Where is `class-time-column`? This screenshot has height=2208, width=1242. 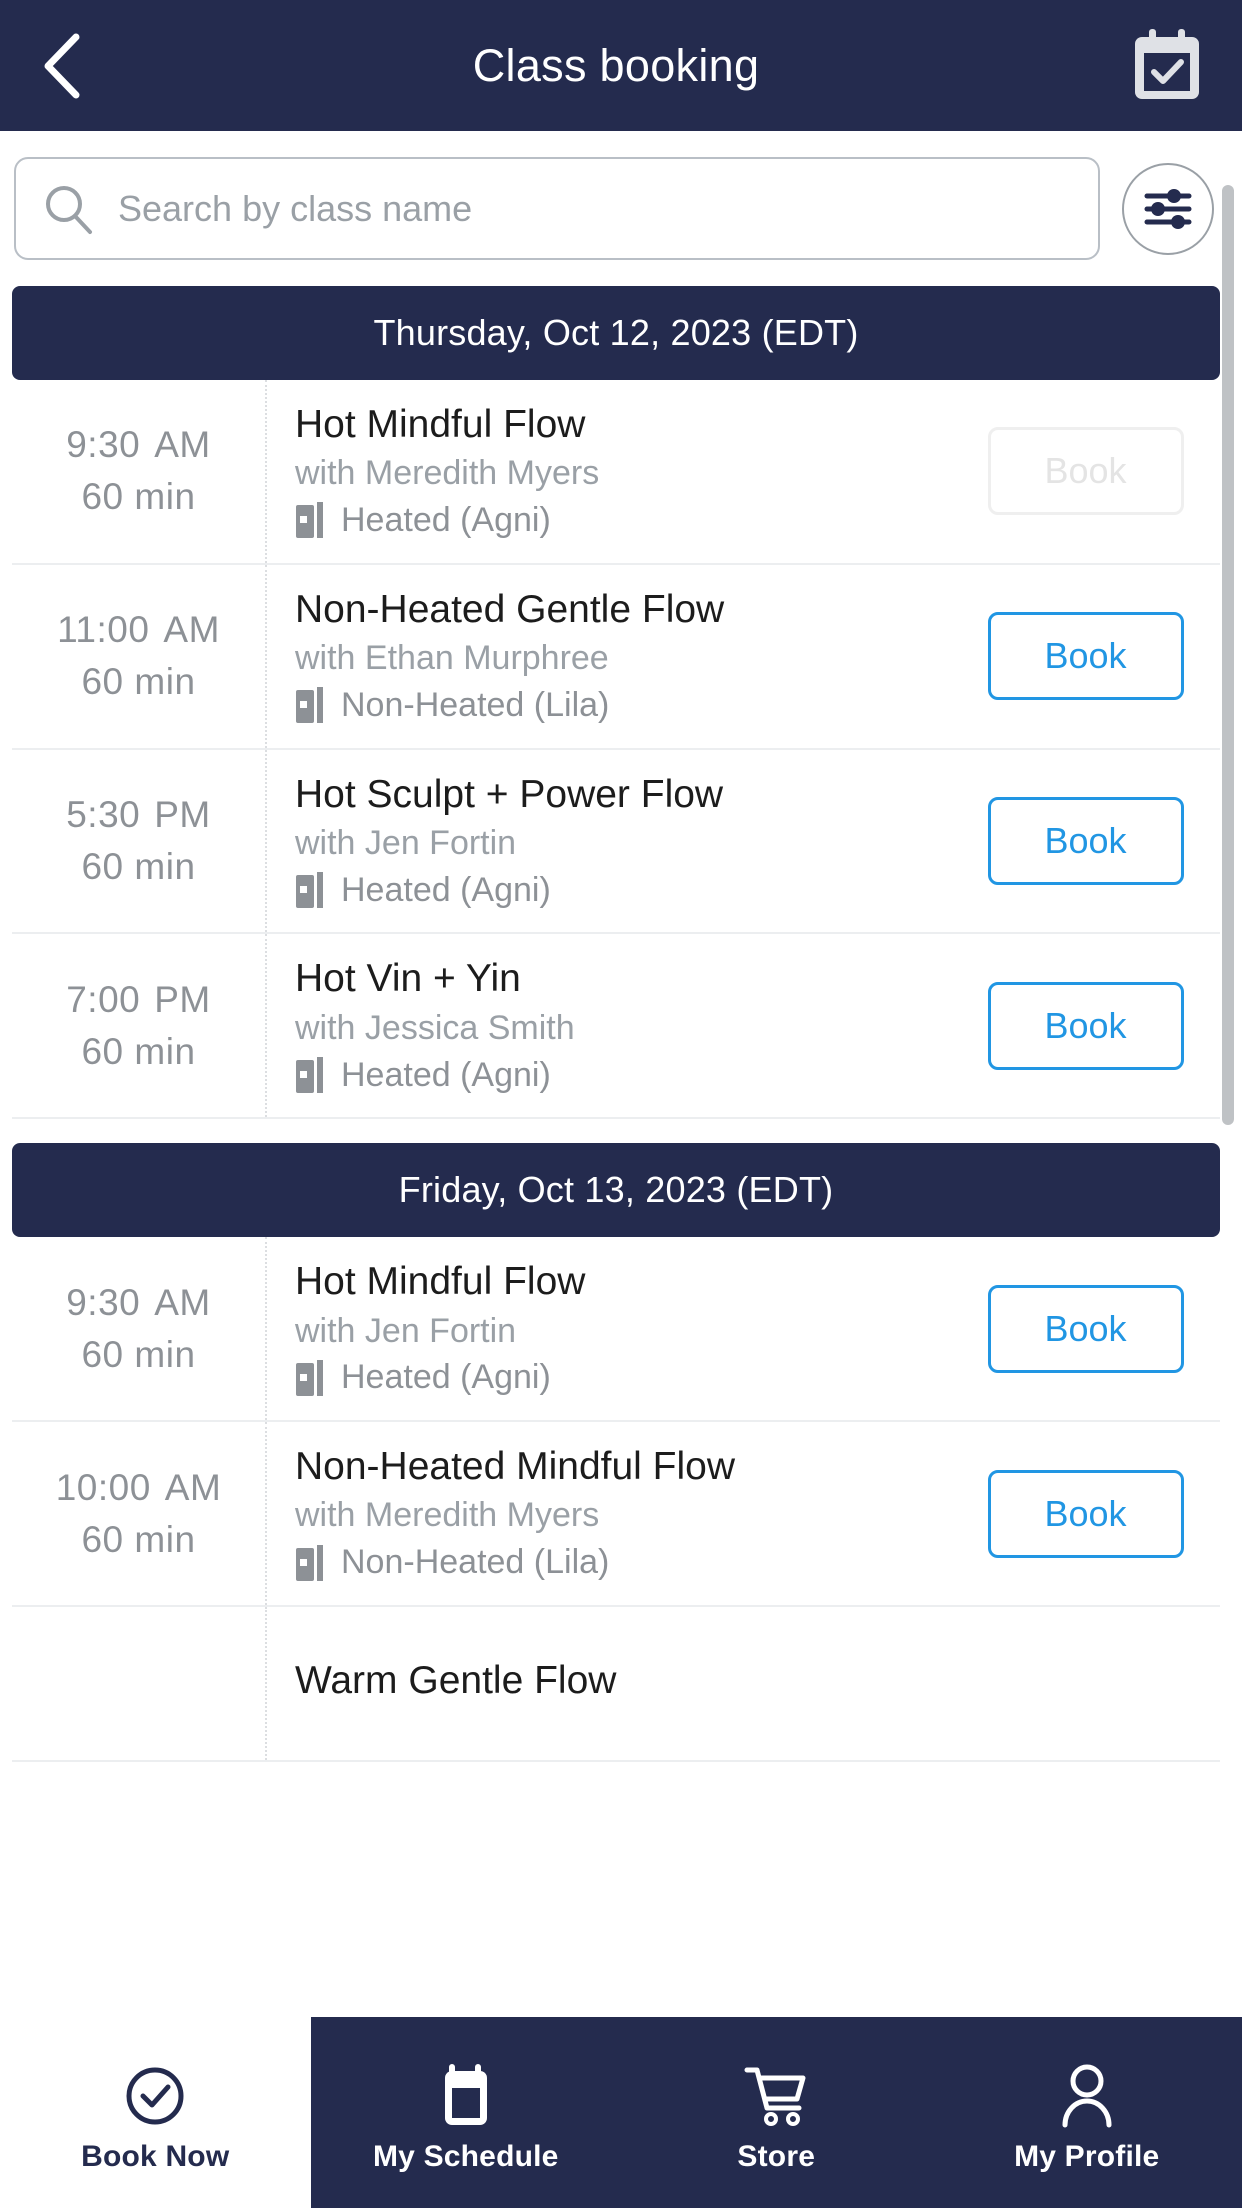 class-time-column is located at coordinates (139, 1683).